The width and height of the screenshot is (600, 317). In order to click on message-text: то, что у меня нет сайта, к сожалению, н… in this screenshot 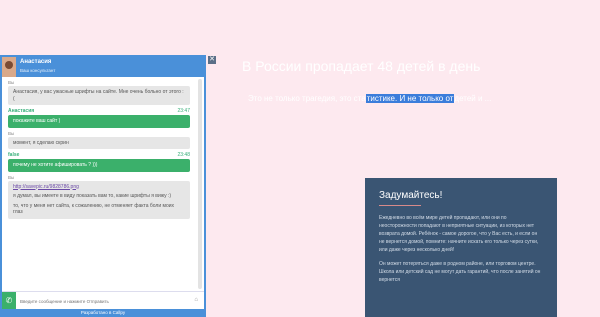, I will do `click(94, 209)`.